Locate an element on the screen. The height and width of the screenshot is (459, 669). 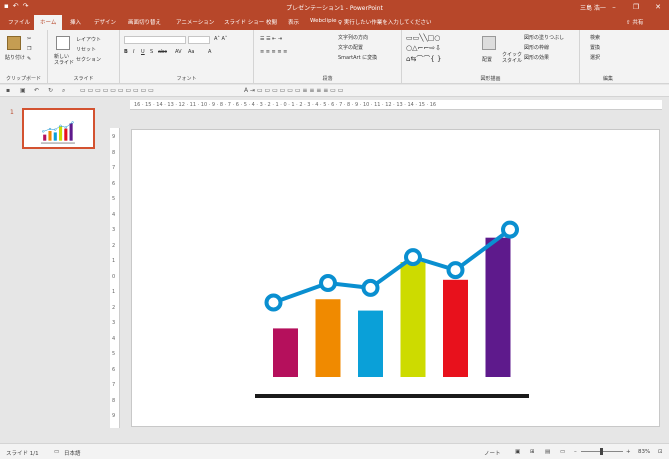
char-spacing-button: AV is located at coordinates (178, 52).